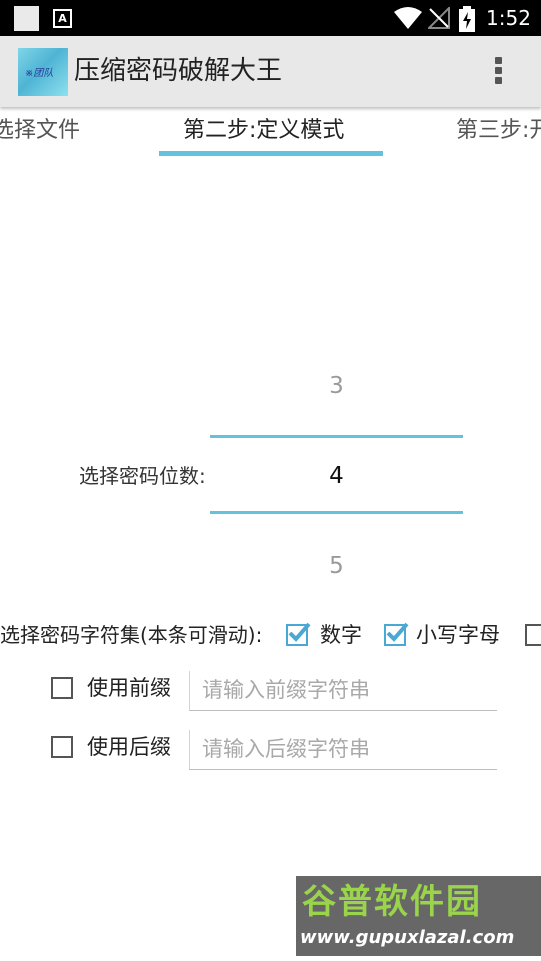 The image size is (541, 961). What do you see at coordinates (39, 73) in the screenshot?
I see `app-logo-text: ※团队` at bounding box center [39, 73].